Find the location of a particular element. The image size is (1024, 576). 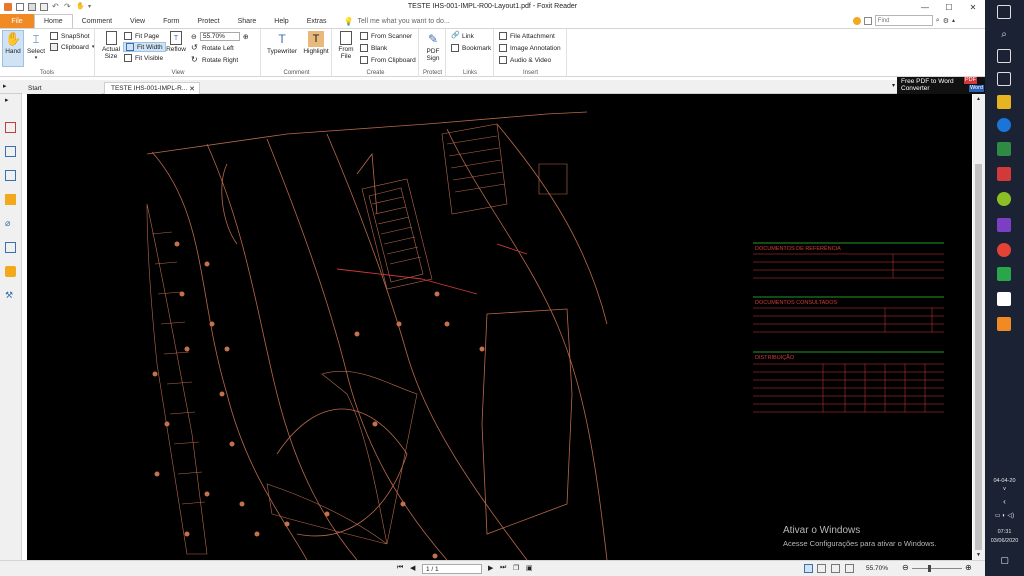

prev-page-icon: ◀ is located at coordinates (412, 568).